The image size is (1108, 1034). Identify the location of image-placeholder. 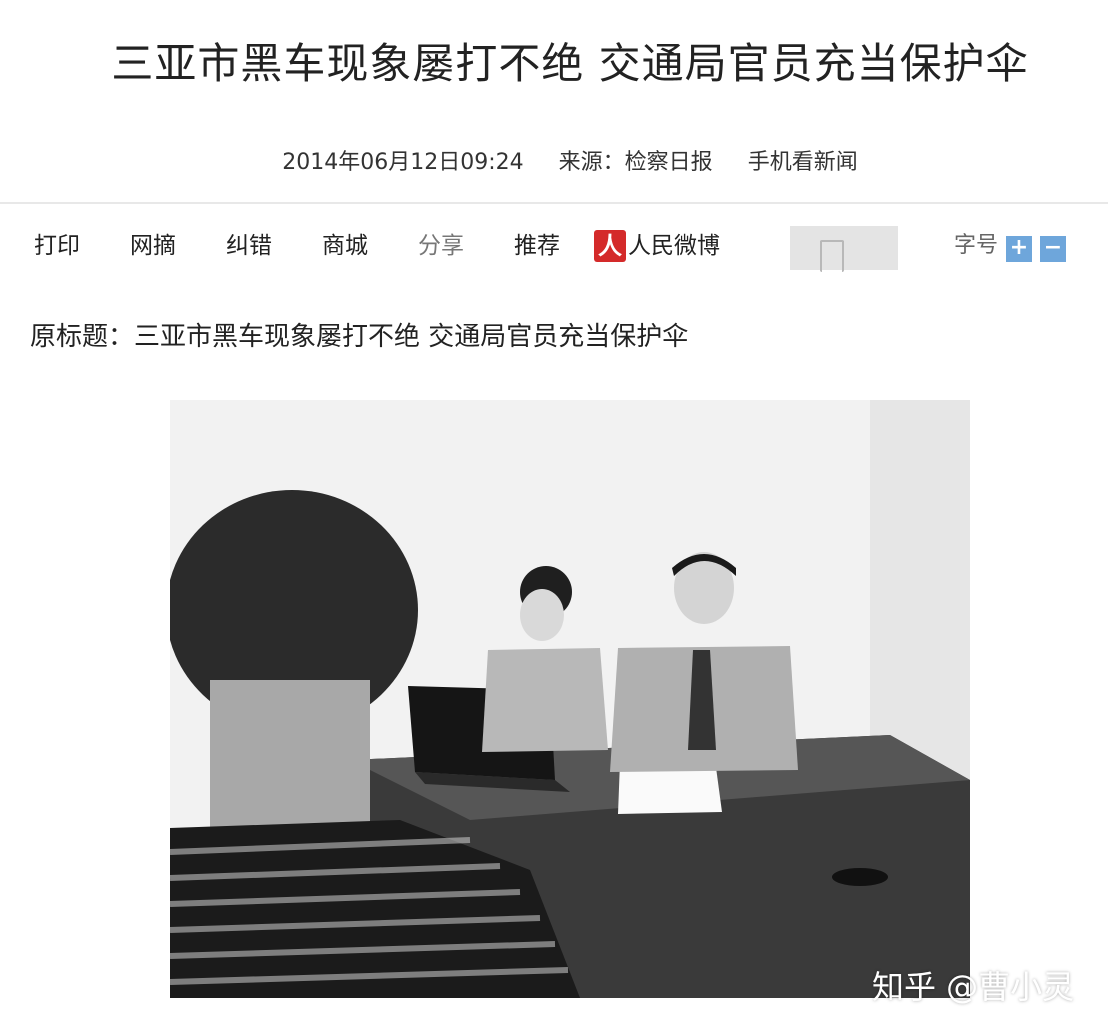
(844, 249).